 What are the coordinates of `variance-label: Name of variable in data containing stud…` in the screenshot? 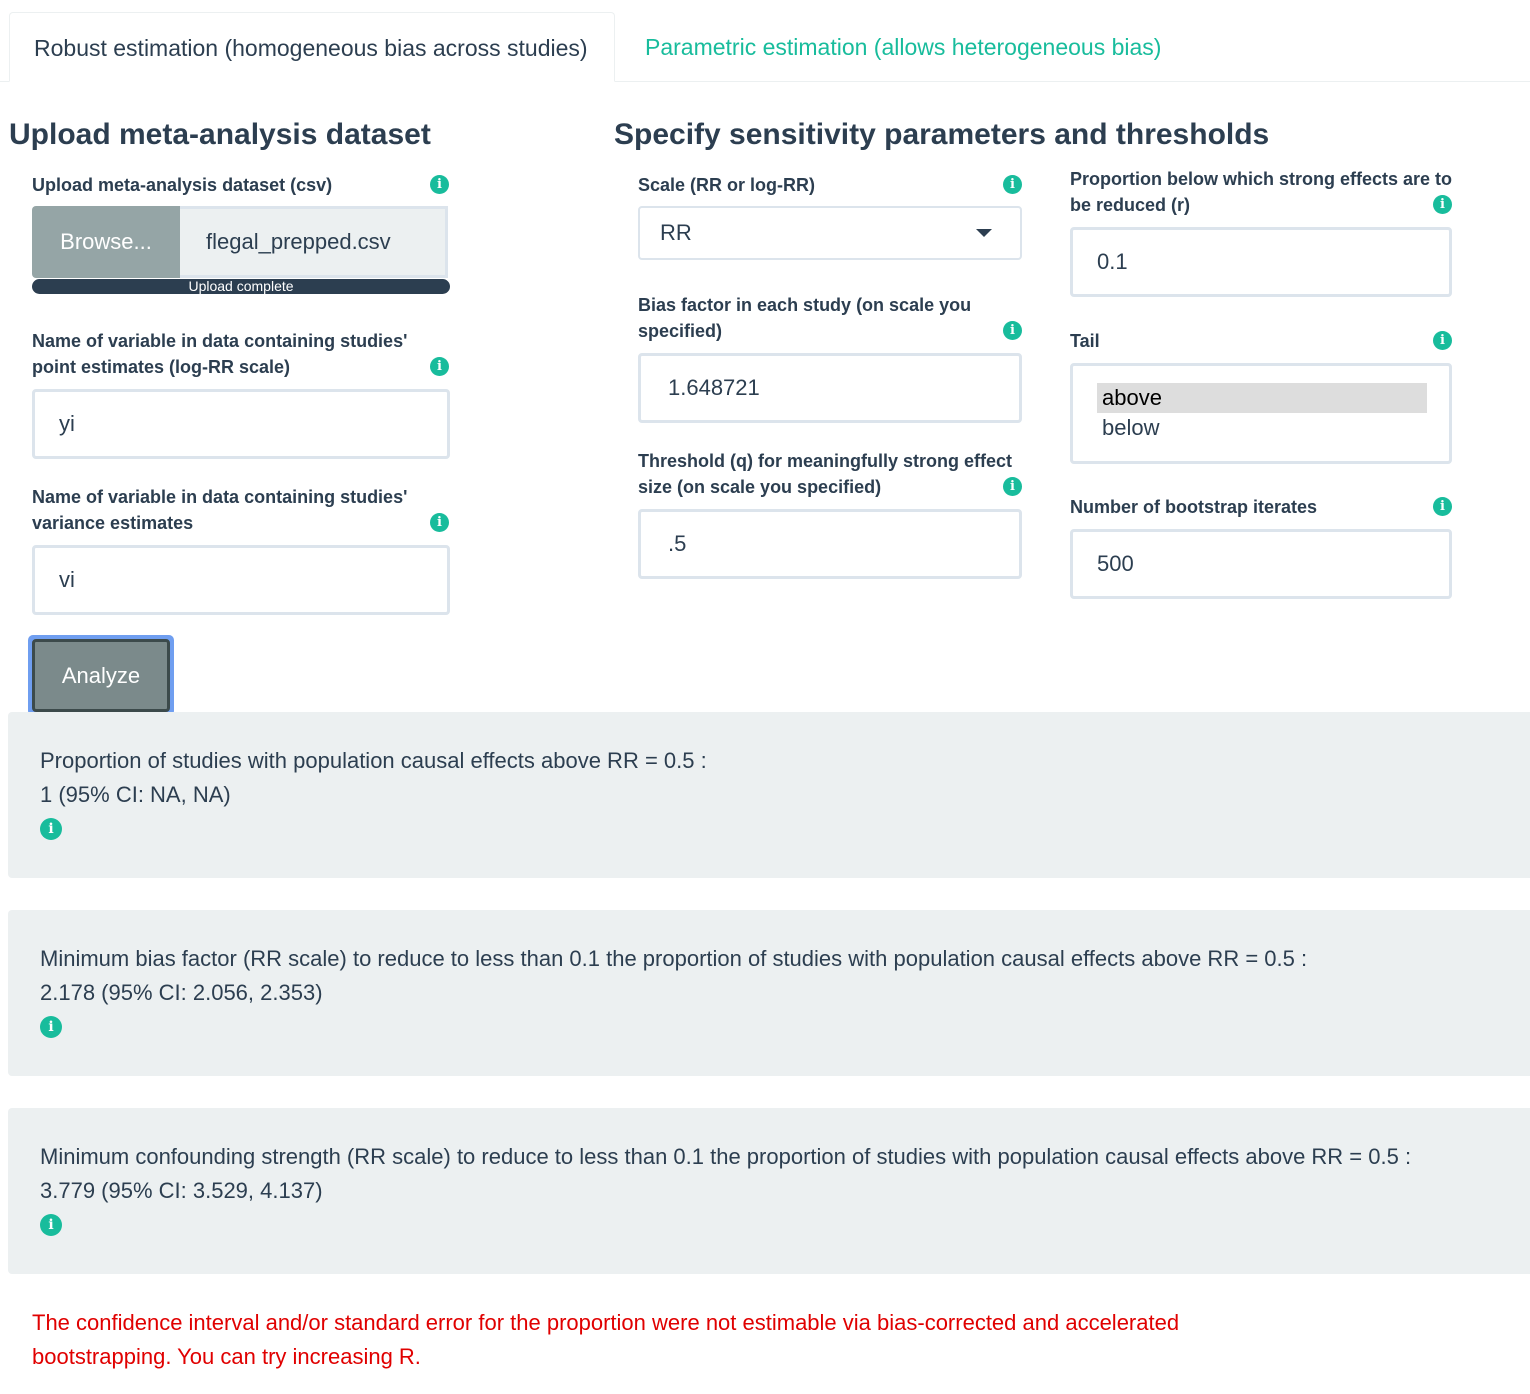 It's located at (220, 510).